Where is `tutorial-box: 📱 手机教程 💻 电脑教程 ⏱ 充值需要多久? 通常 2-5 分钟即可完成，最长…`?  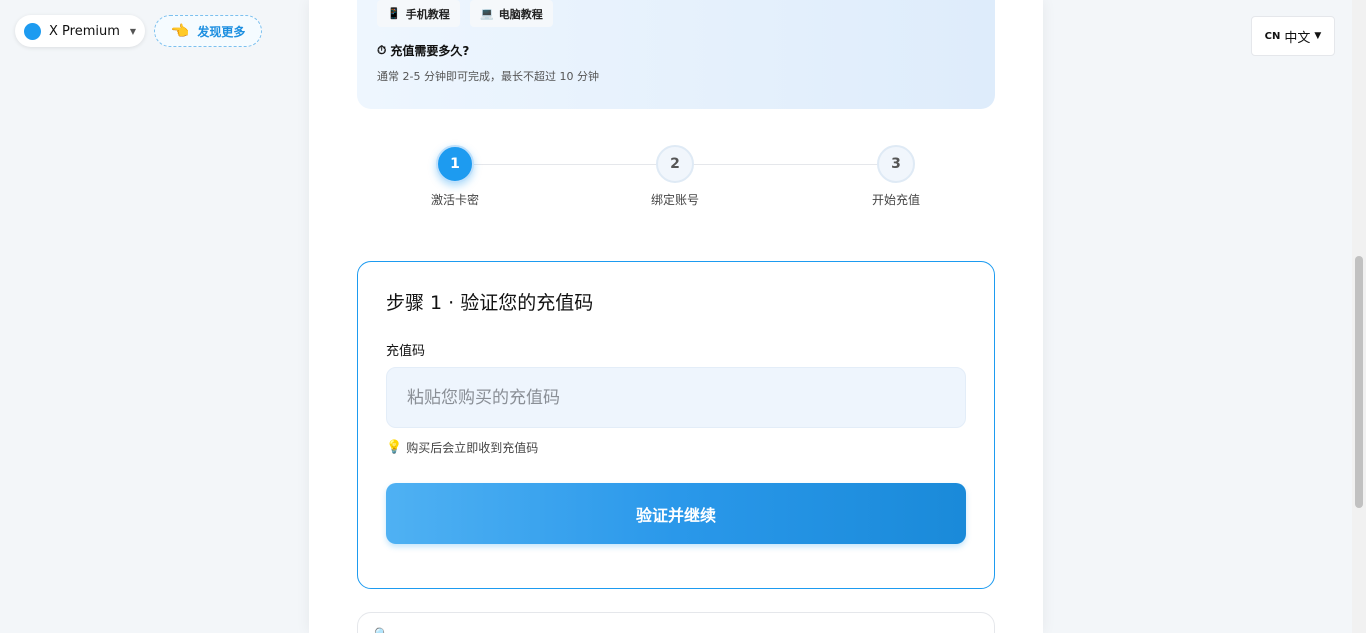 tutorial-box: 📱 手机教程 💻 电脑教程 ⏱ 充值需要多久? 通常 2-5 分钟即可完成，最长… is located at coordinates (676, 54).